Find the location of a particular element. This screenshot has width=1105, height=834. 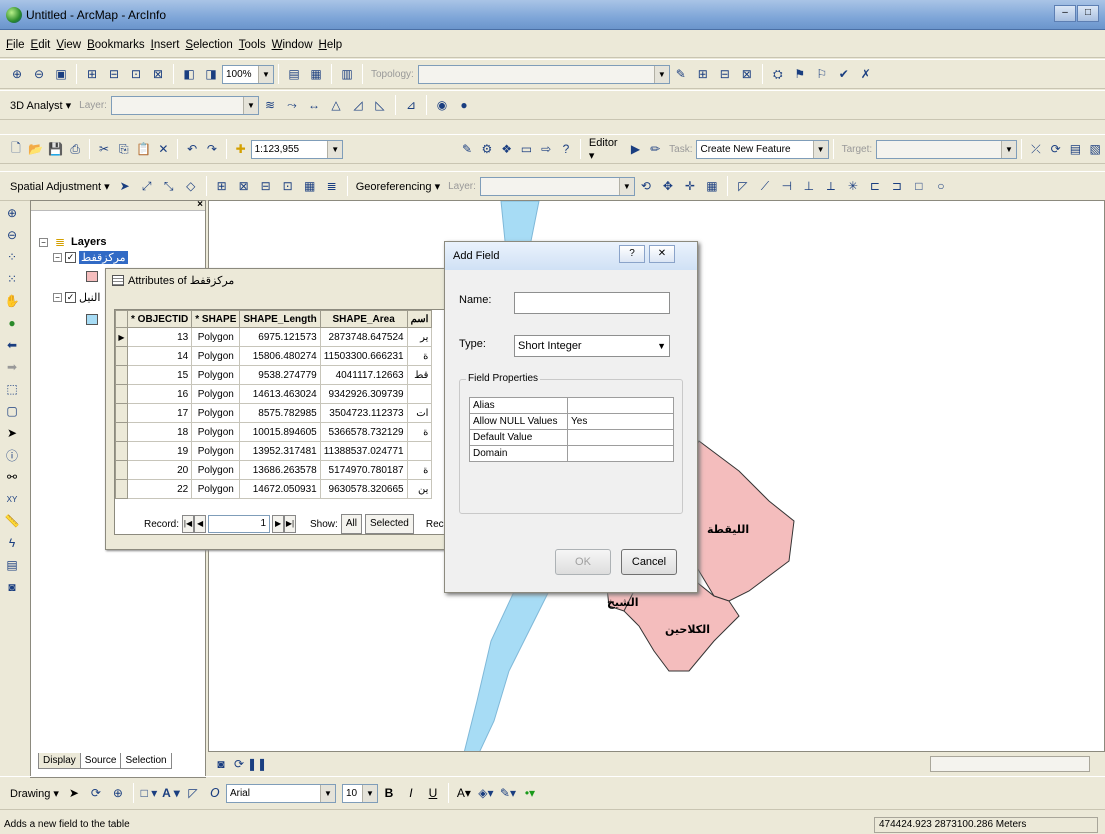

table-row: ▶ 13 Polygon 6975.121573 2873748.647524 ير is located at coordinates (274, 337).